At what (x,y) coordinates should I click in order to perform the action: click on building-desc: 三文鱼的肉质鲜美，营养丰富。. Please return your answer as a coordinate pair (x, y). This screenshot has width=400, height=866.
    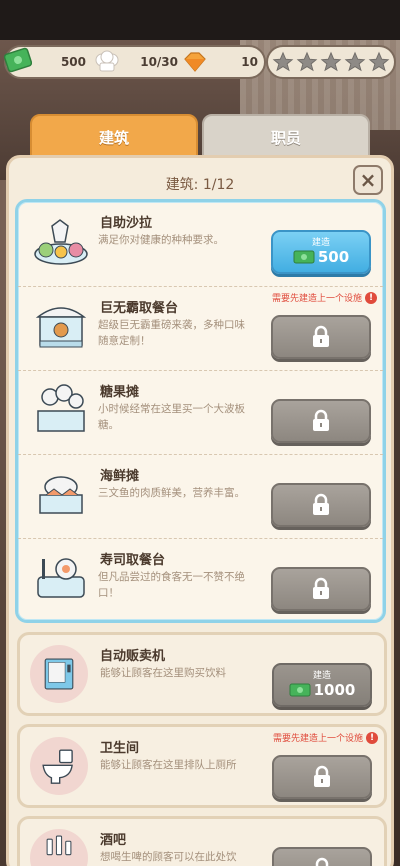
    Looking at the image, I should click on (171, 493).